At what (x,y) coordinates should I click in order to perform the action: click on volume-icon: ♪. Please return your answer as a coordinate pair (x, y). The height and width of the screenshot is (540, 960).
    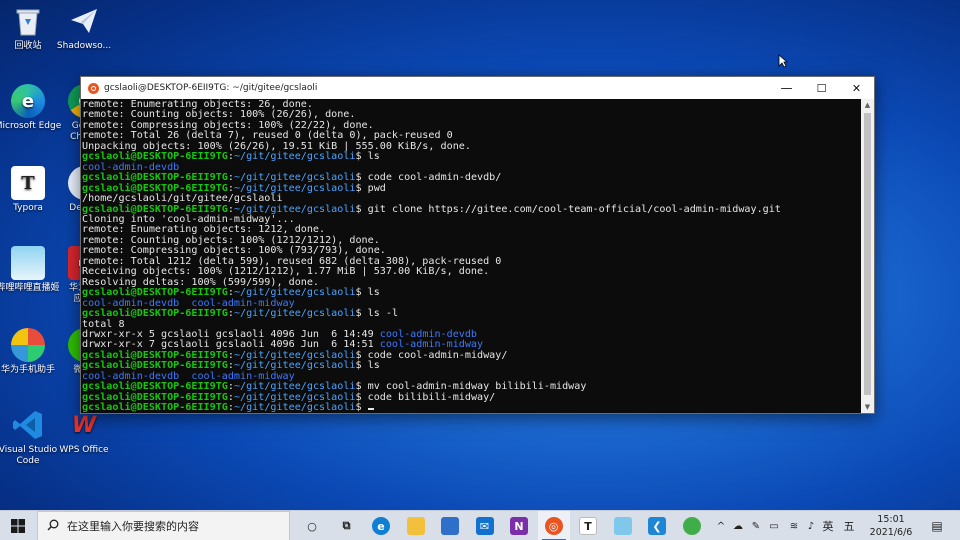
    Looking at the image, I should click on (811, 525).